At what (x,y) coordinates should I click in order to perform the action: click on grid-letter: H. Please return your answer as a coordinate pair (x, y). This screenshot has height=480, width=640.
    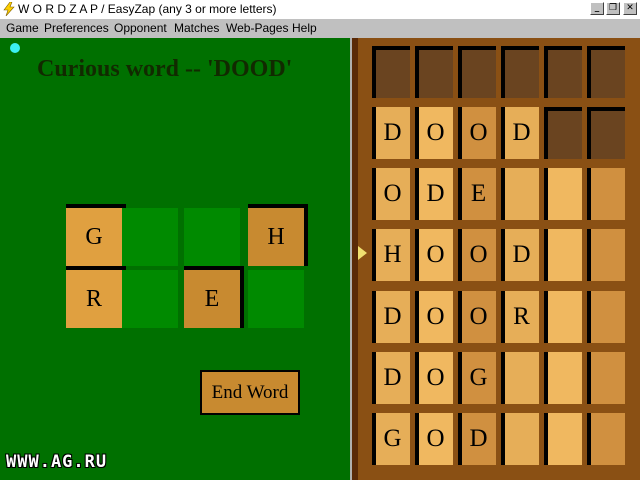
    Looking at the image, I should click on (392, 254).